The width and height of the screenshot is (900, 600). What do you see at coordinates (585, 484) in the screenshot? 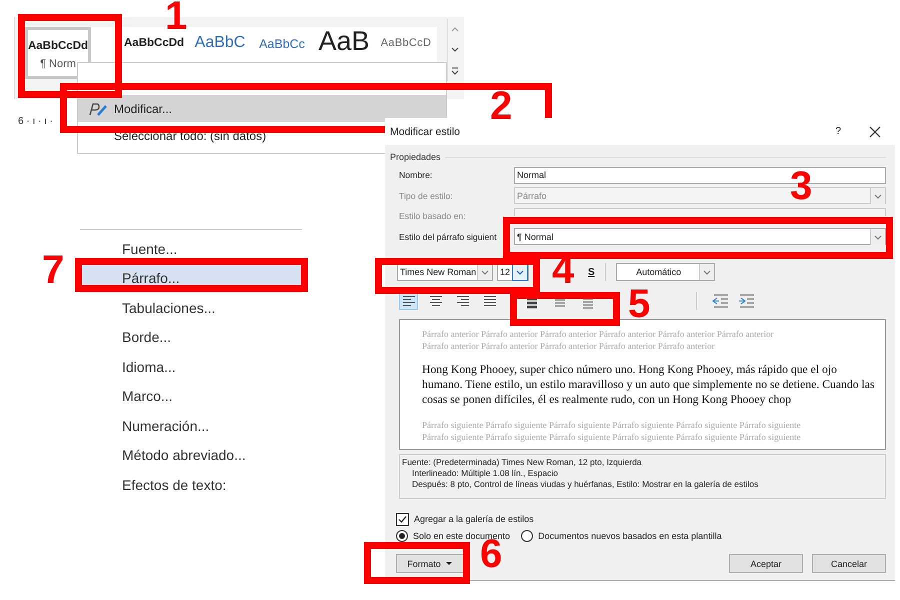
I see `description-line: Después: 8 pto, Control de líneas viudas y huérfanas, Estilo: Mostrar en la galería de estilos` at bounding box center [585, 484].